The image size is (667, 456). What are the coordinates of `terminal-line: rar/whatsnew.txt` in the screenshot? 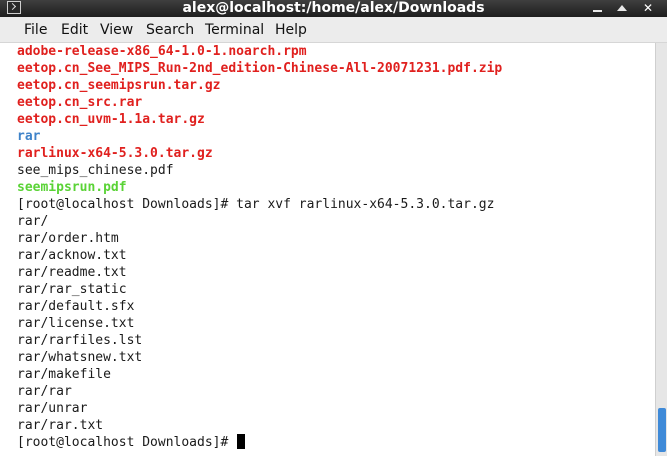 It's located at (80, 357).